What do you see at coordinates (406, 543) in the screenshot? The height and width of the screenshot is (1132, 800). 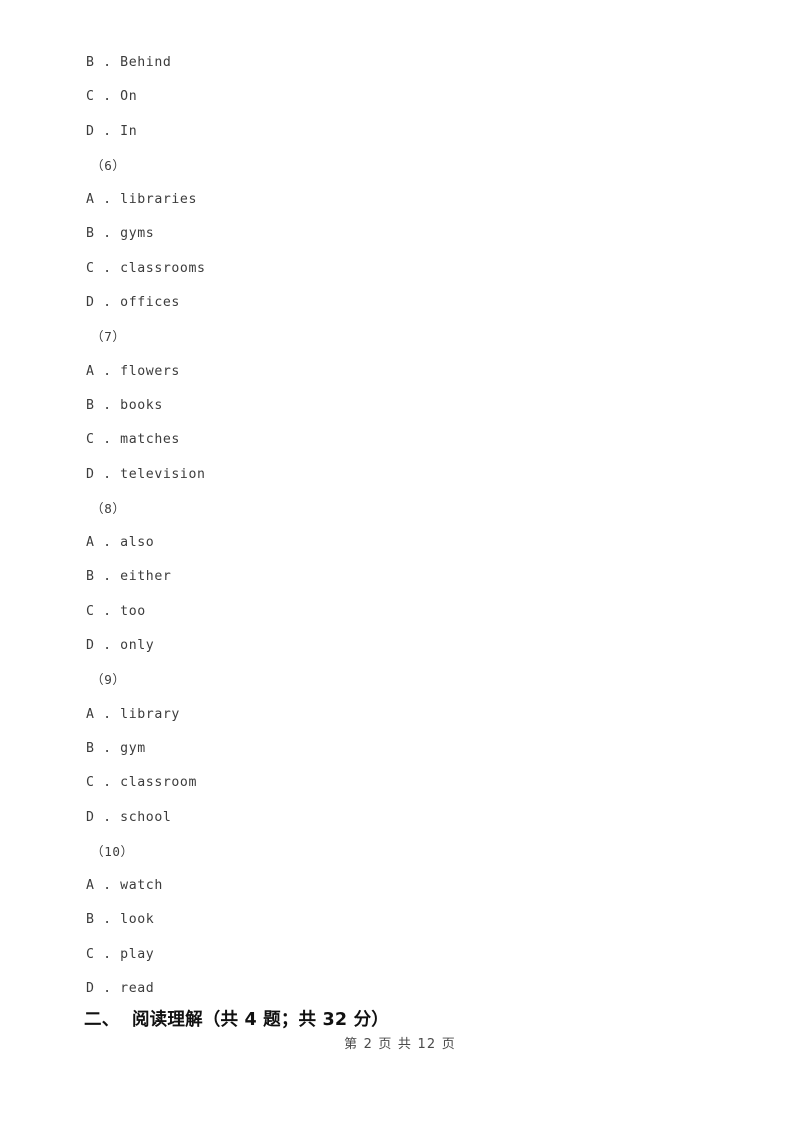 I see `answer-option: A . also` at bounding box center [406, 543].